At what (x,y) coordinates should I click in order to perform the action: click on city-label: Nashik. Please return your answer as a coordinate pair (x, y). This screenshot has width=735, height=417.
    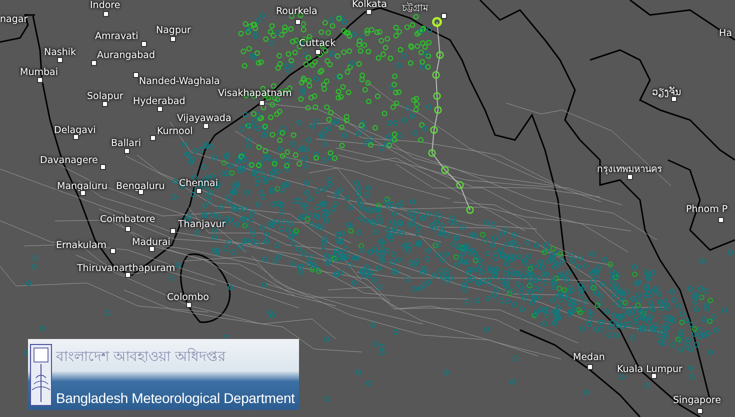
    Looking at the image, I should click on (60, 52).